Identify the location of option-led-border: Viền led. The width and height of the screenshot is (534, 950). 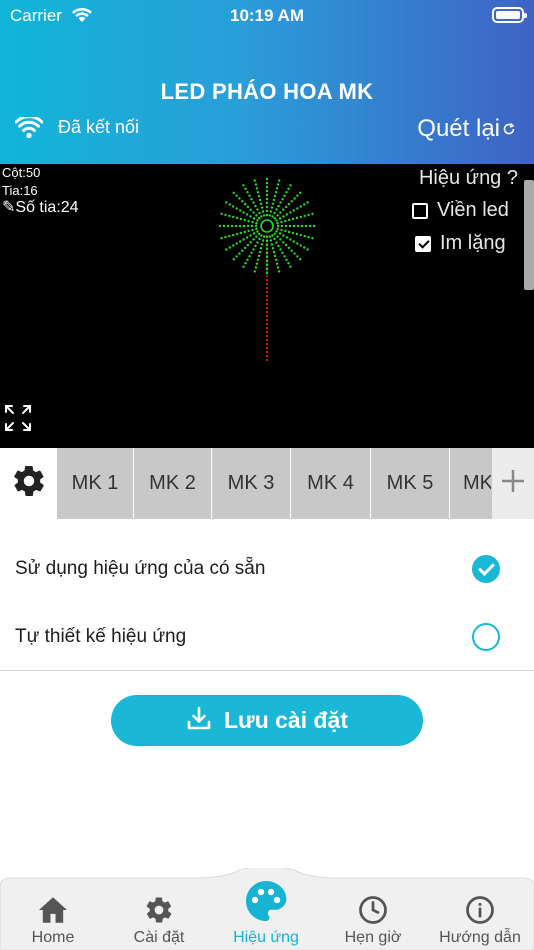
(460, 210).